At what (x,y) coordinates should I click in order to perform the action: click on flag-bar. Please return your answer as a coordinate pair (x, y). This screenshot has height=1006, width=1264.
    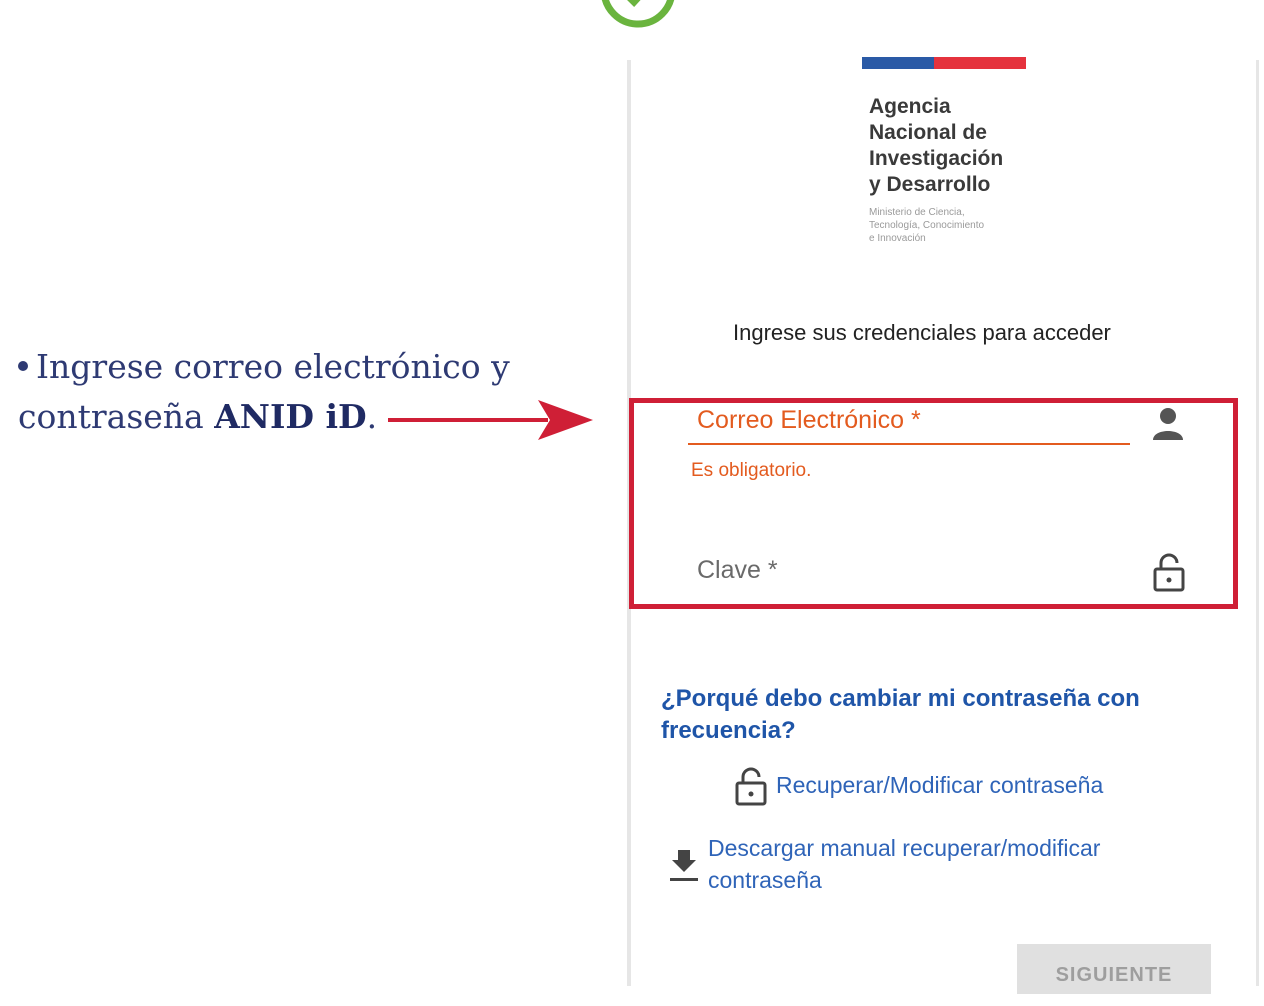
    Looking at the image, I should click on (944, 63).